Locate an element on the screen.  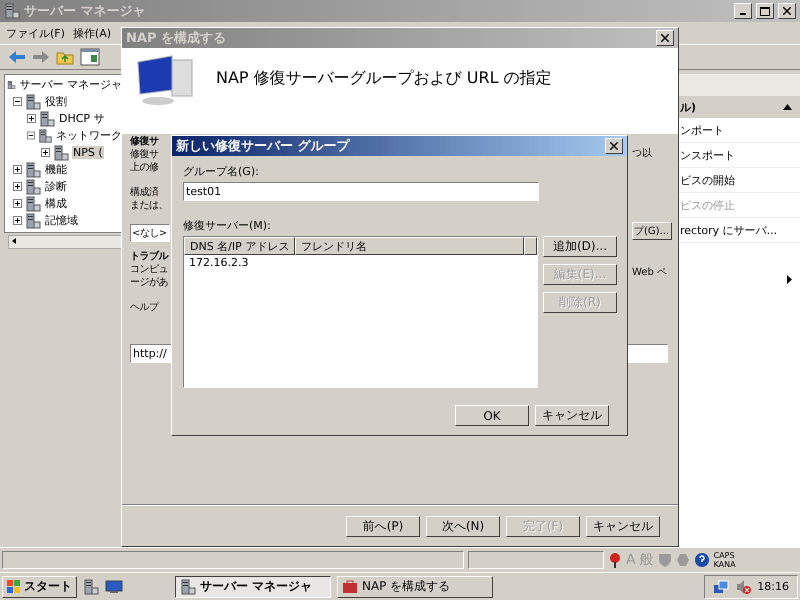
tree-item: 機能 is located at coordinates (56, 169).